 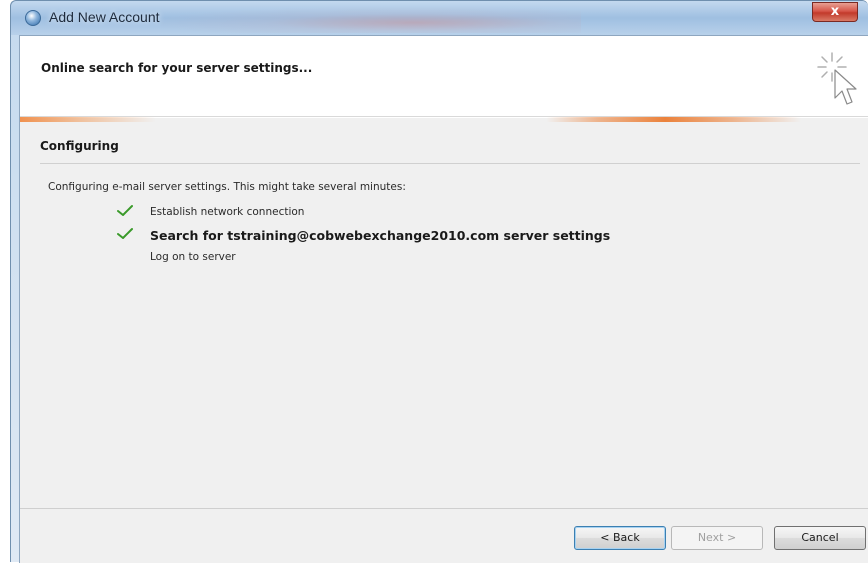 I want to click on section-divider, so click(x=450, y=163).